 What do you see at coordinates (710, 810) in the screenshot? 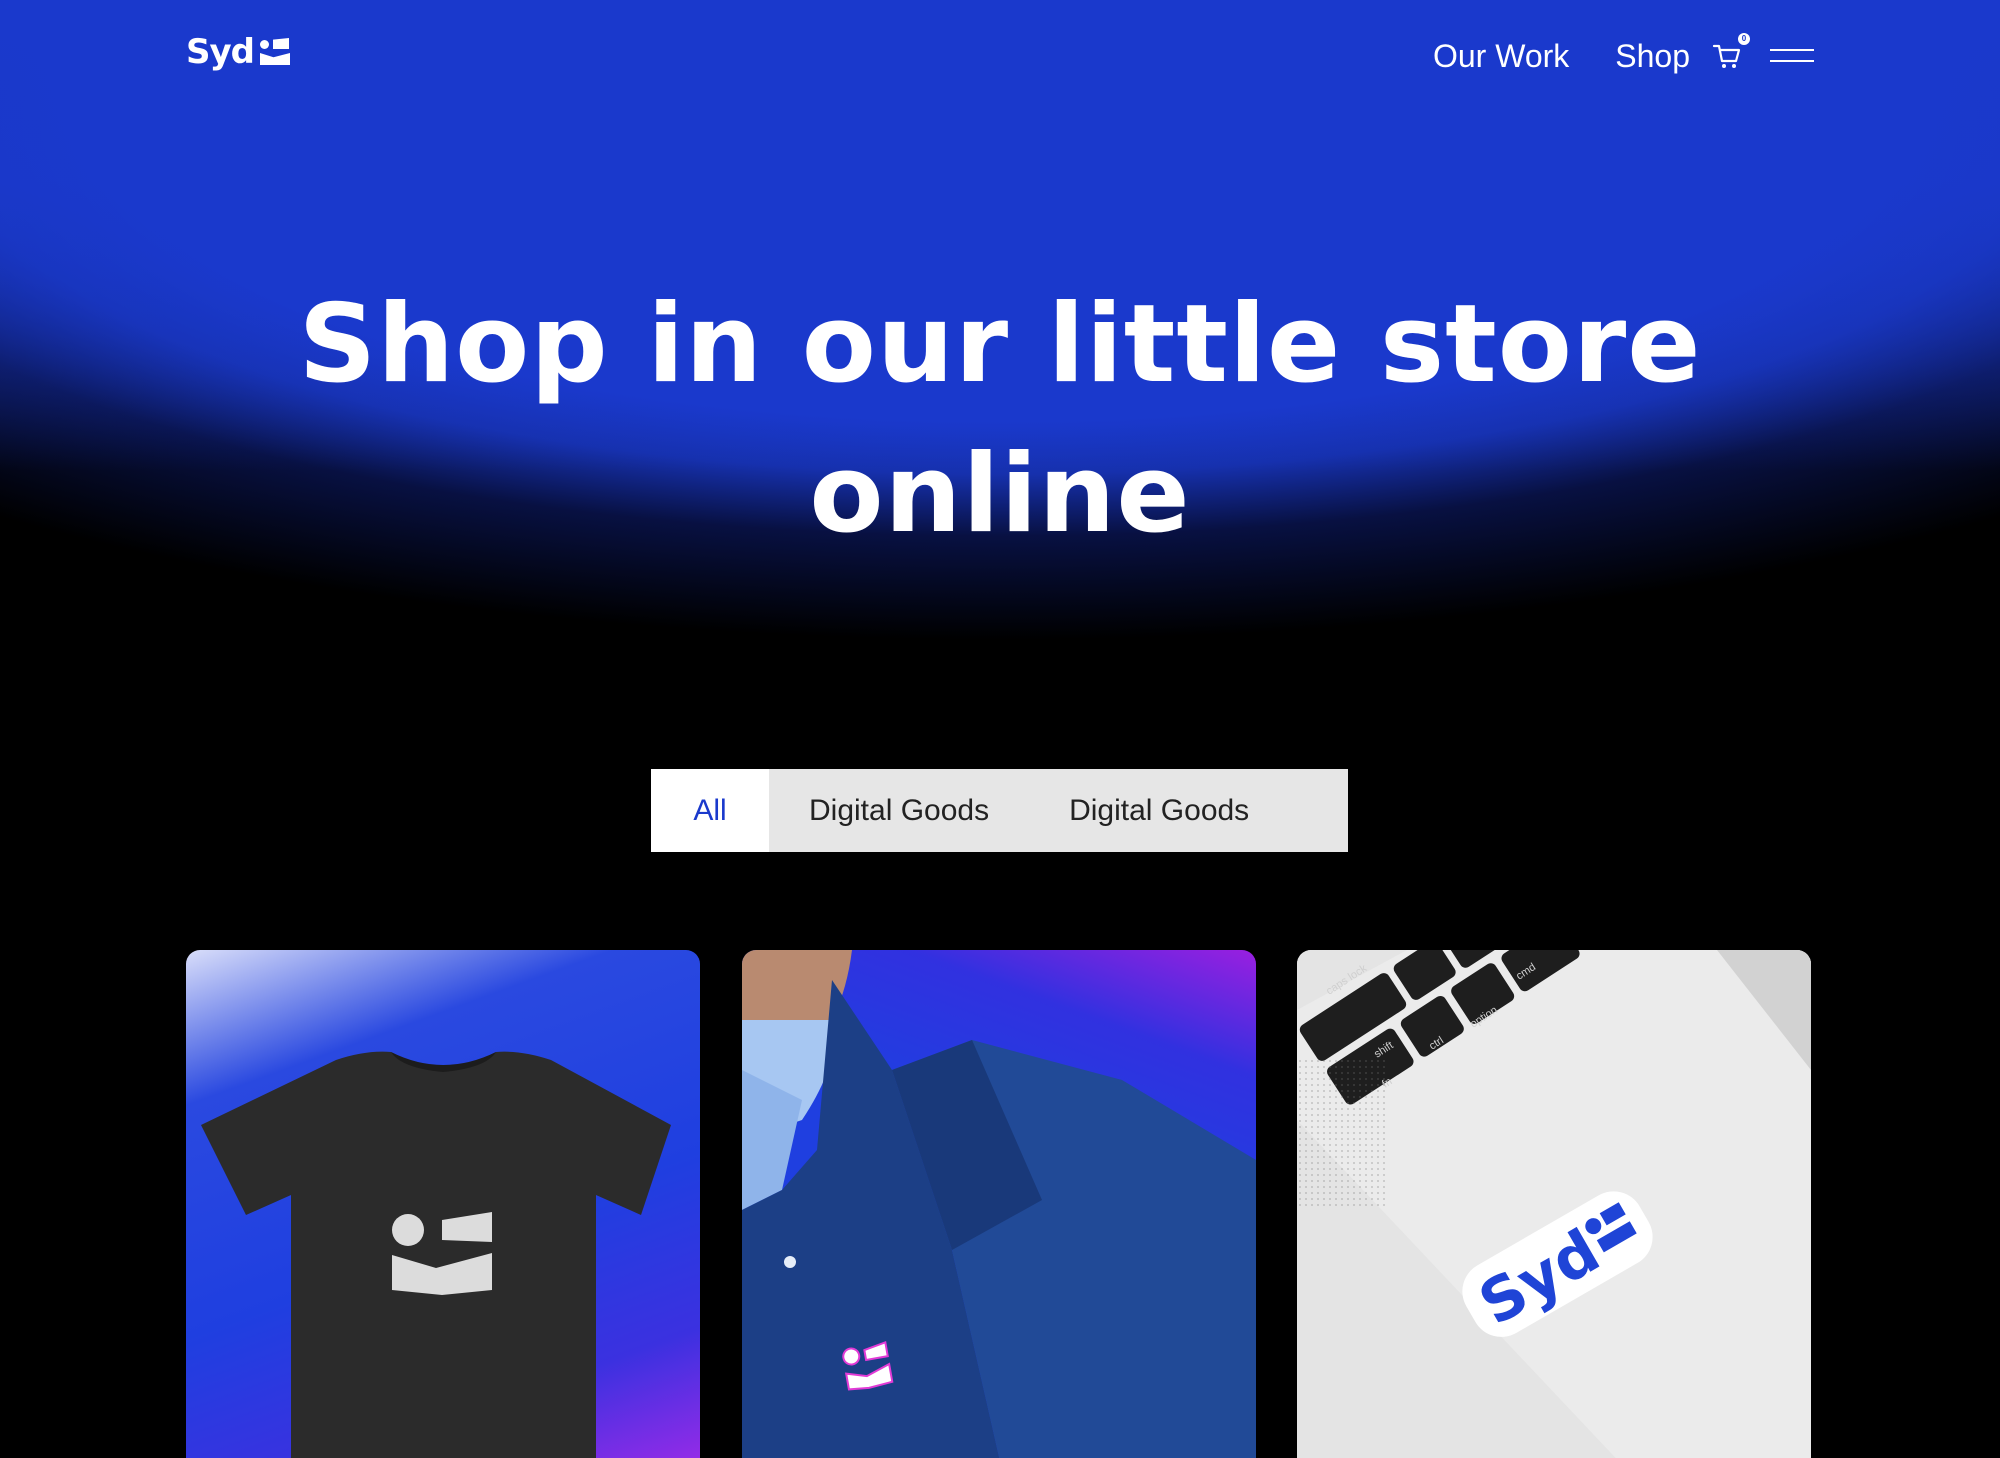
I see `tab-all: All` at bounding box center [710, 810].